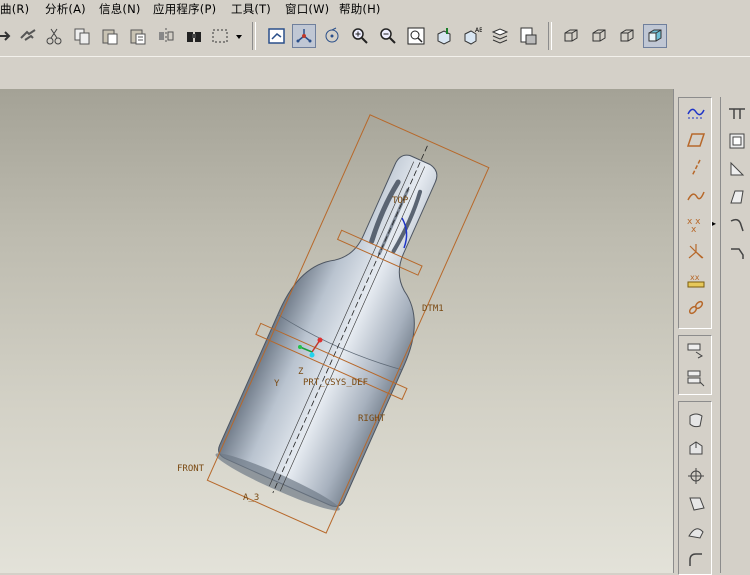 This screenshot has width=750, height=575. What do you see at coordinates (696, 112) in the screenshot?
I see `sketch-tool-button` at bounding box center [696, 112].